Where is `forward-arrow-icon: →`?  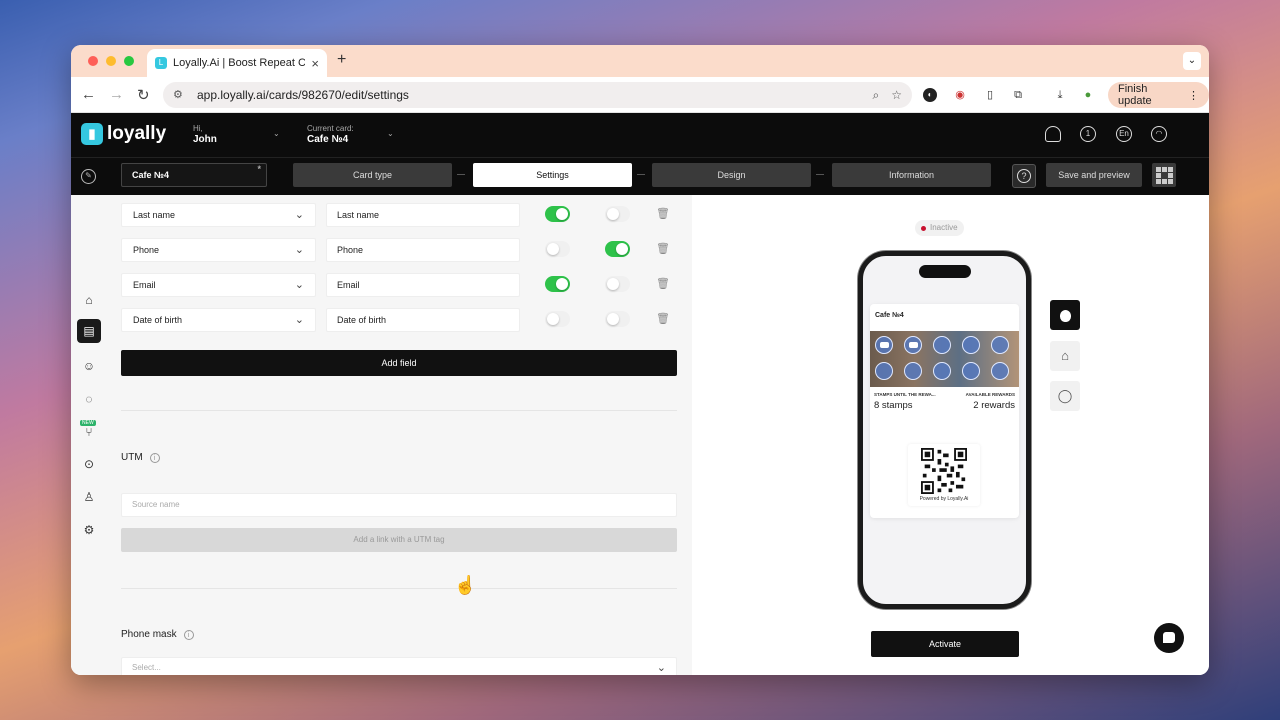
forward-arrow-icon: → is located at coordinates (116, 94).